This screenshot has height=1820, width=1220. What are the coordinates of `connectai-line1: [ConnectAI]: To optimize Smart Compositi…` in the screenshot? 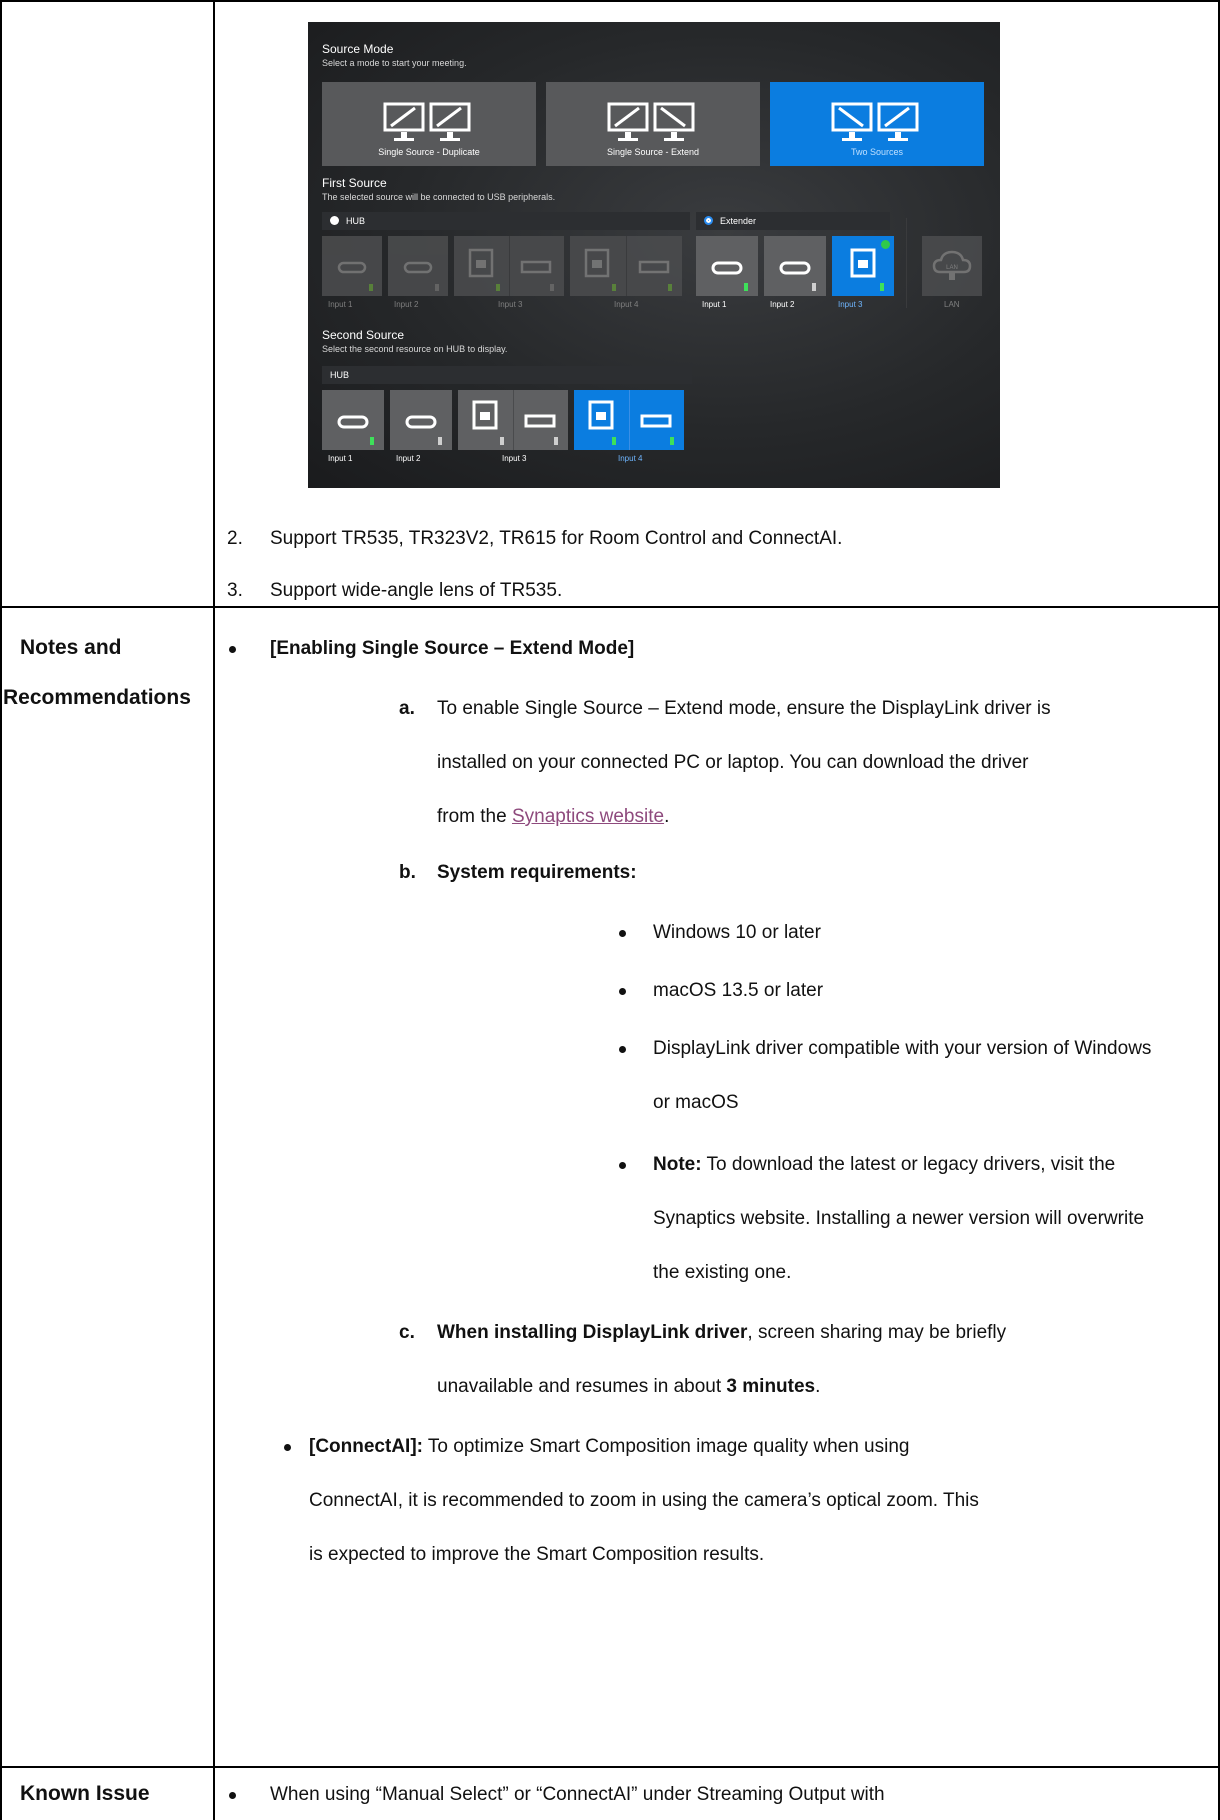 It's located at (609, 1446).